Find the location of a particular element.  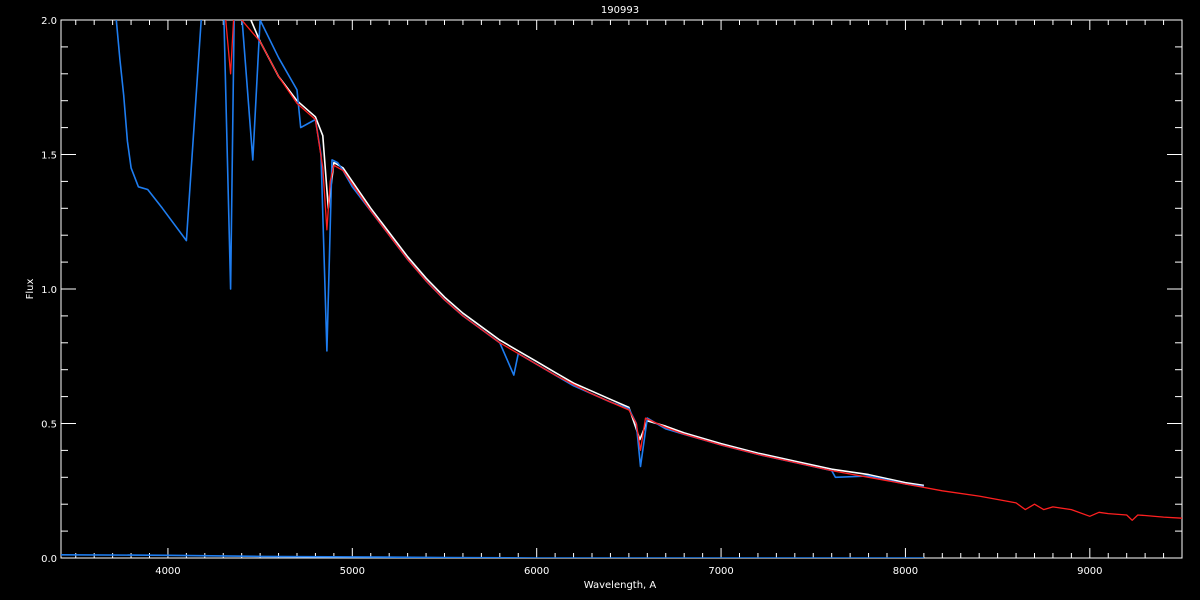

x-tick-label: 5000 is located at coordinates (352, 571).